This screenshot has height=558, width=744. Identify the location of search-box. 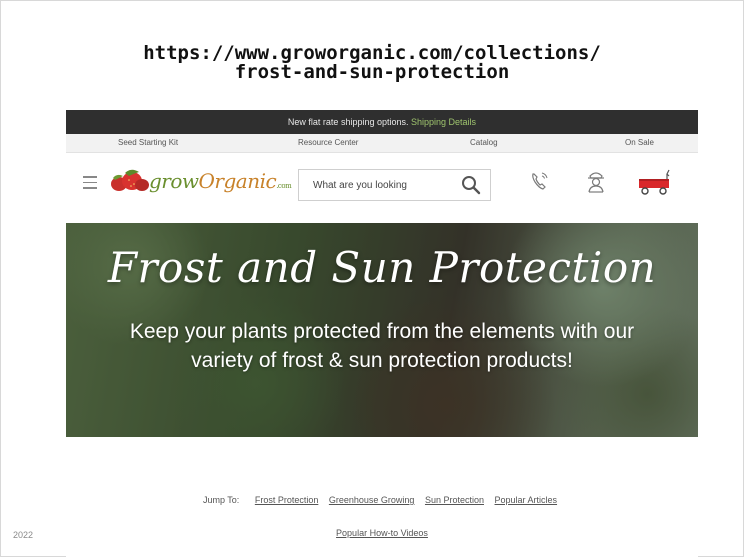
(394, 185).